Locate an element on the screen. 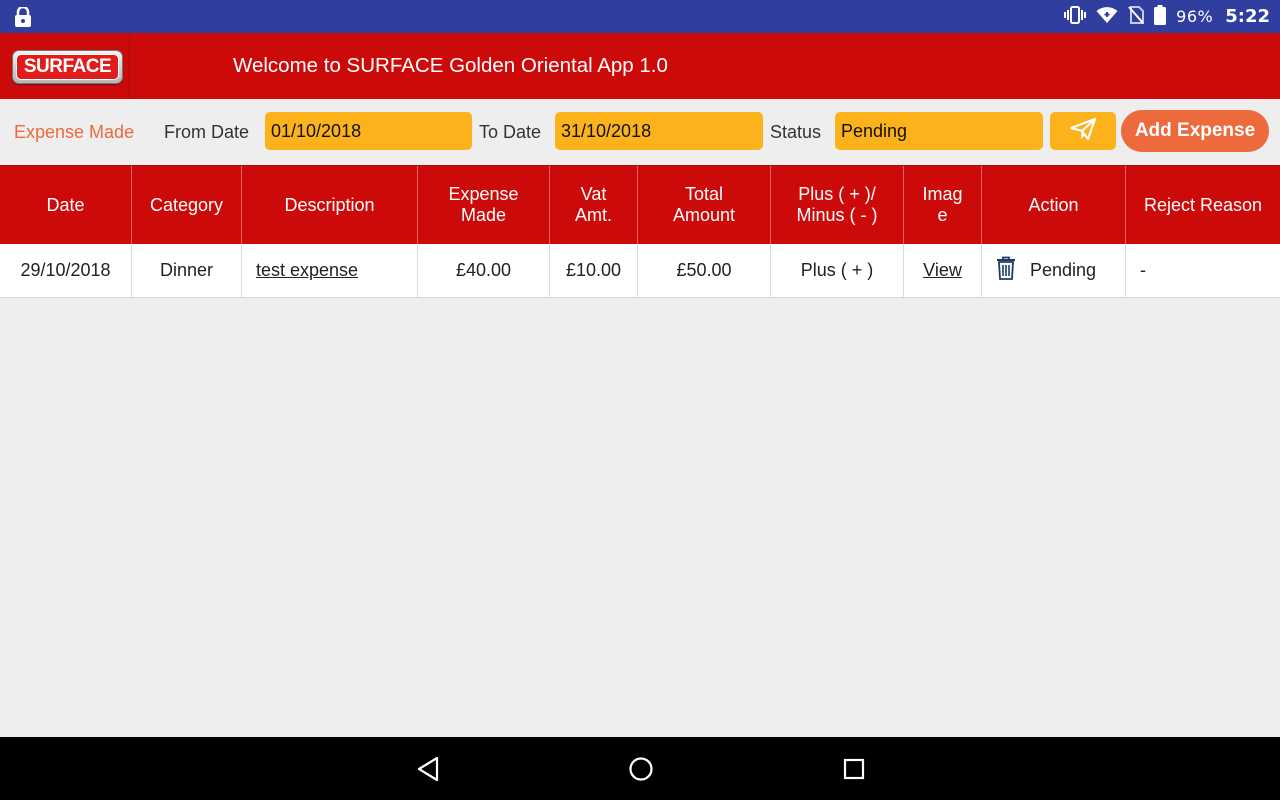  col-action: Action is located at coordinates (1054, 205).